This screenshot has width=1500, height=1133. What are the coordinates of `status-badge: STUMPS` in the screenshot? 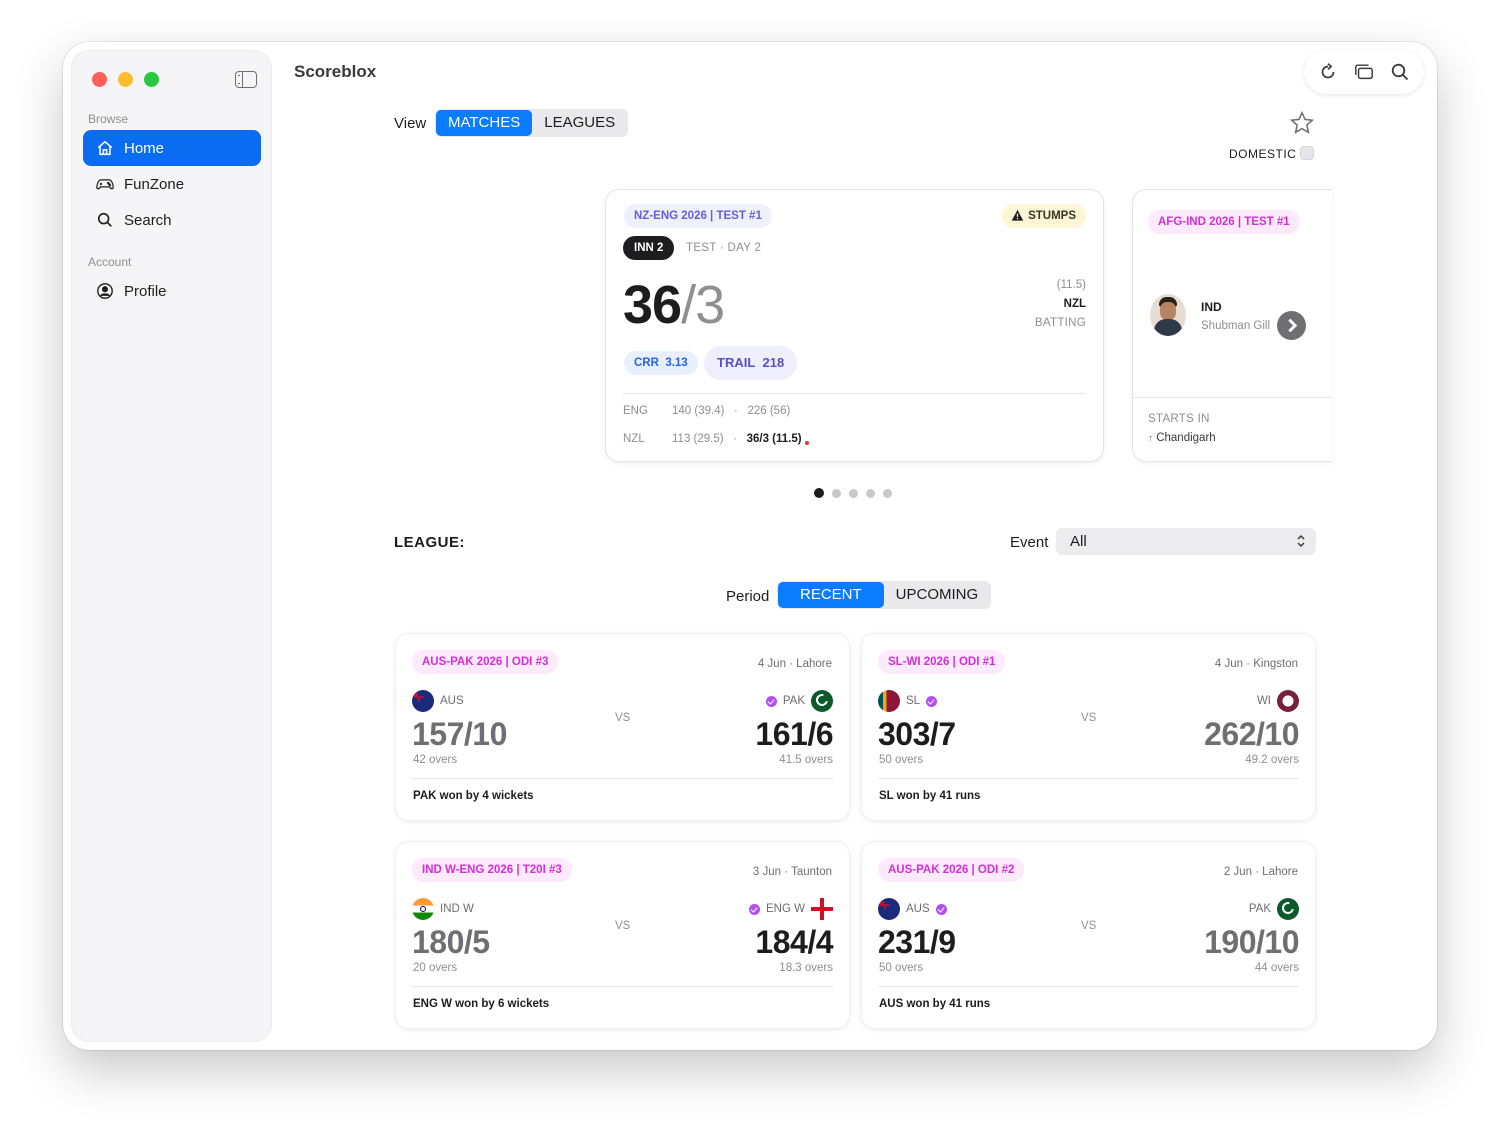 It's located at (1044, 216).